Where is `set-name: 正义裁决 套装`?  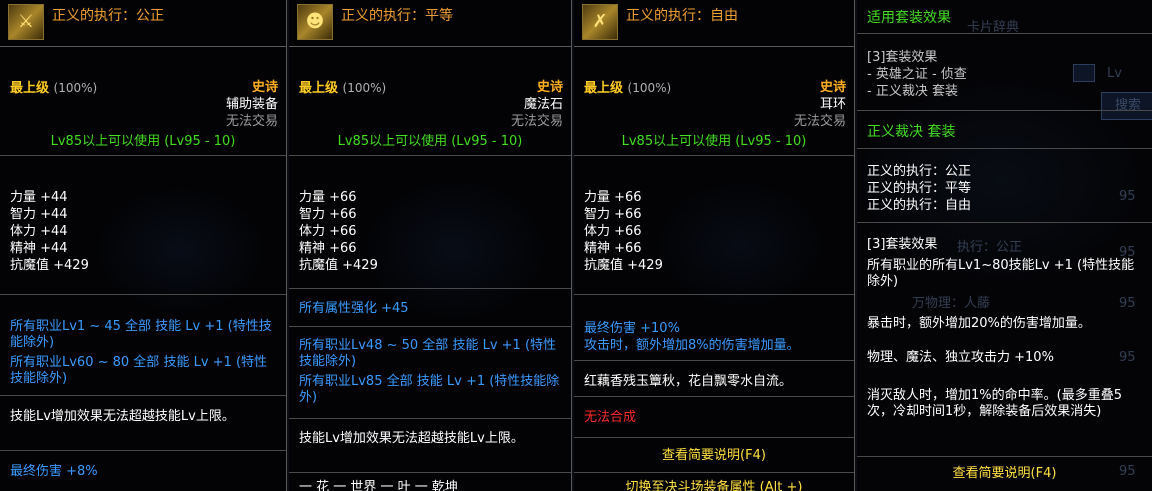
set-name: 正义裁决 套装 is located at coordinates (911, 132).